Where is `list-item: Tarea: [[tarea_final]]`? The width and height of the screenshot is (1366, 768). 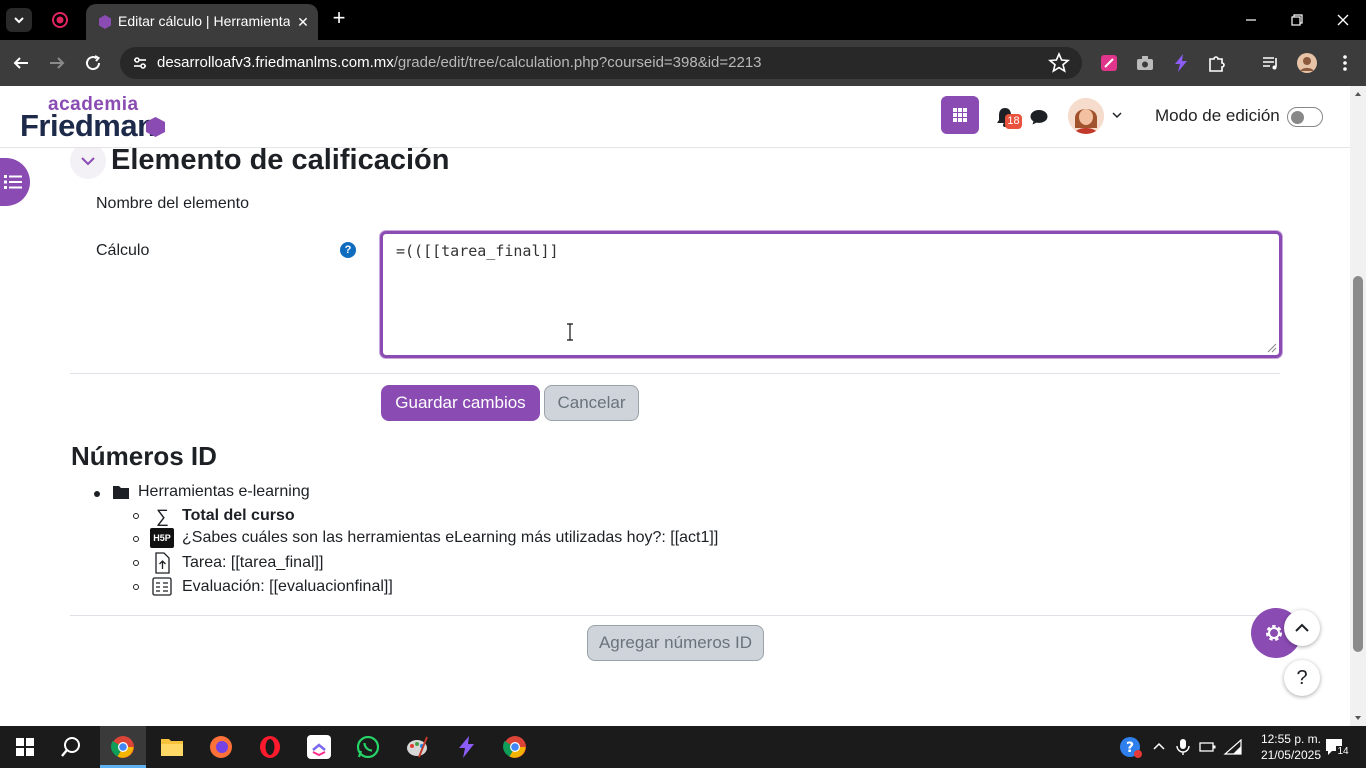
list-item: Tarea: [[tarea_final]] is located at coordinates (236, 563).